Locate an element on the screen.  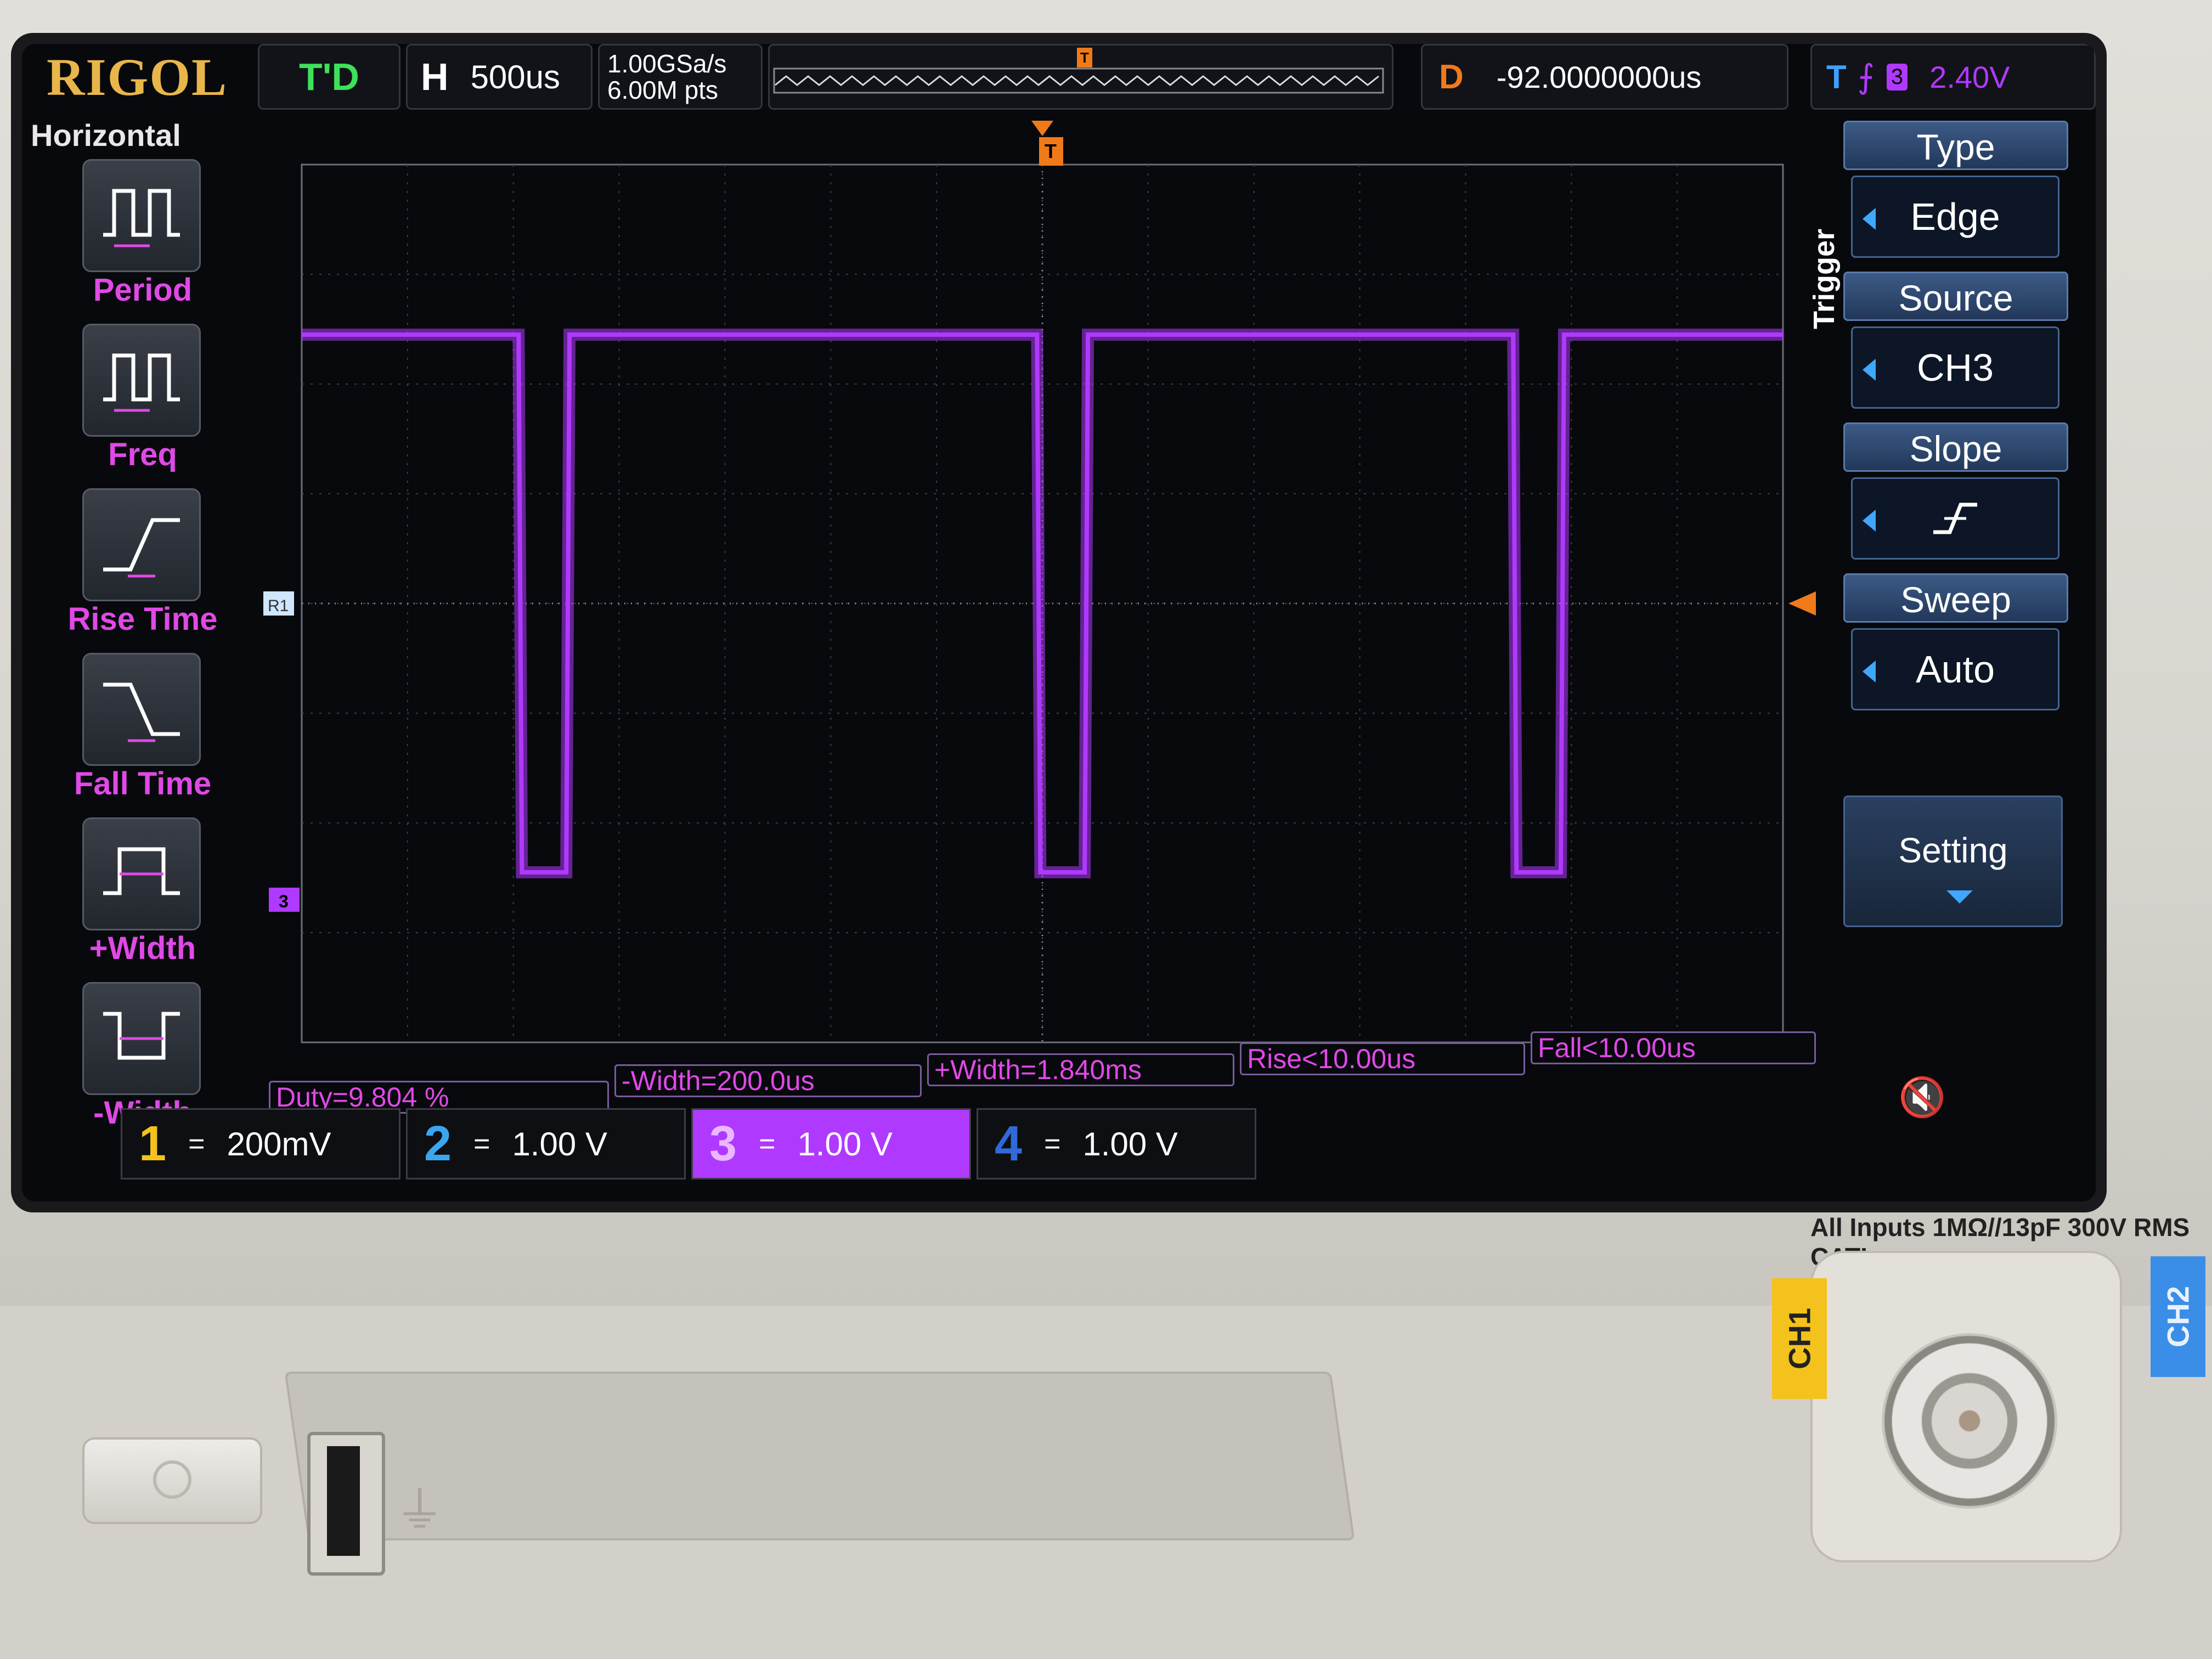
trigger-time-label: T is located at coordinates (1051, 151).